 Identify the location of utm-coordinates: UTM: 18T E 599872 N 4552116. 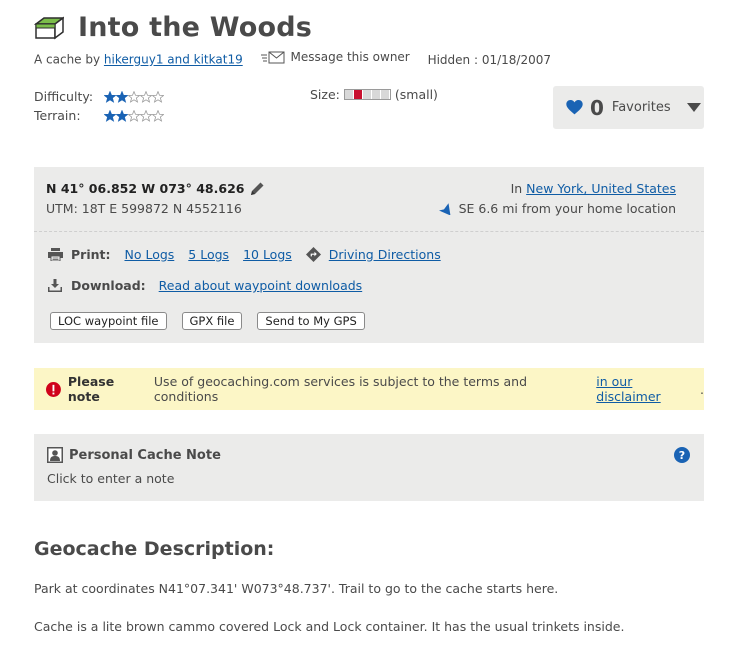
(144, 208).